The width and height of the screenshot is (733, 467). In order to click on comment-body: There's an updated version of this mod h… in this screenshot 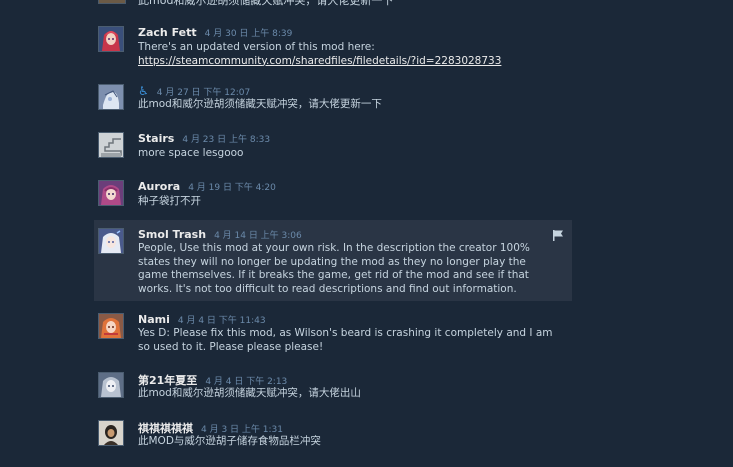, I will do `click(346, 54)`.